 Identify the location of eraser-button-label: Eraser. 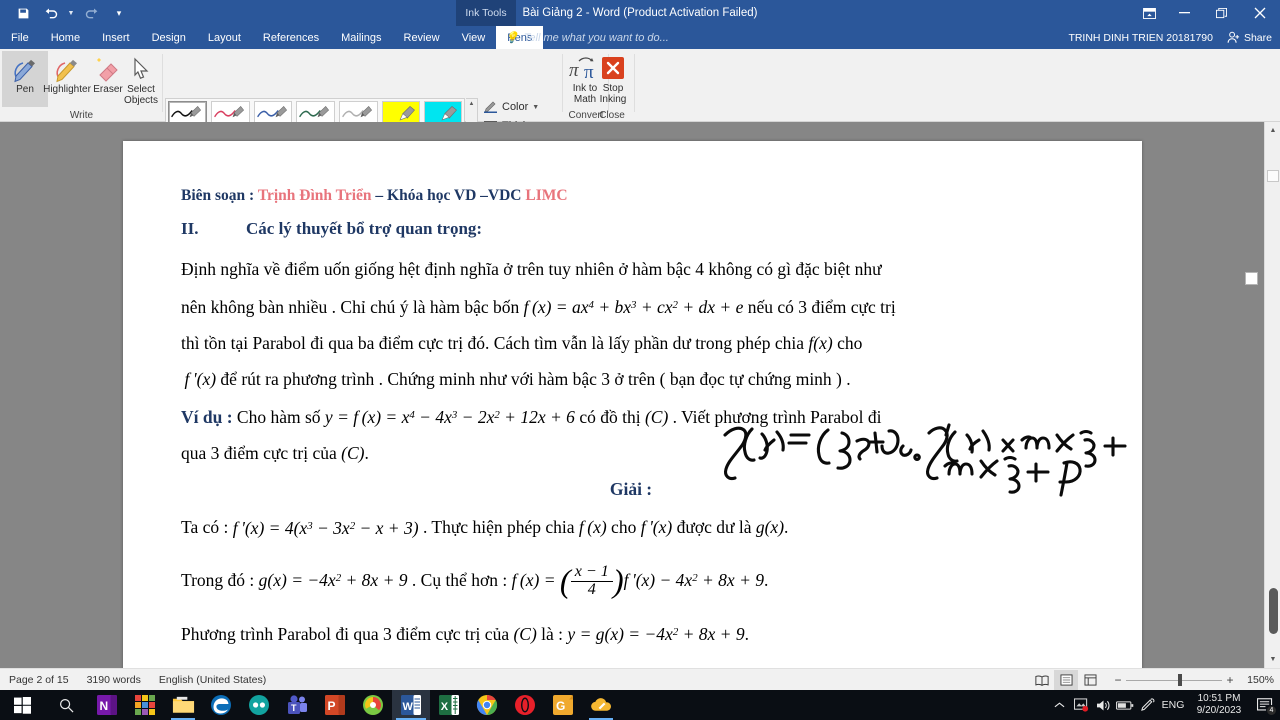
(108, 89).